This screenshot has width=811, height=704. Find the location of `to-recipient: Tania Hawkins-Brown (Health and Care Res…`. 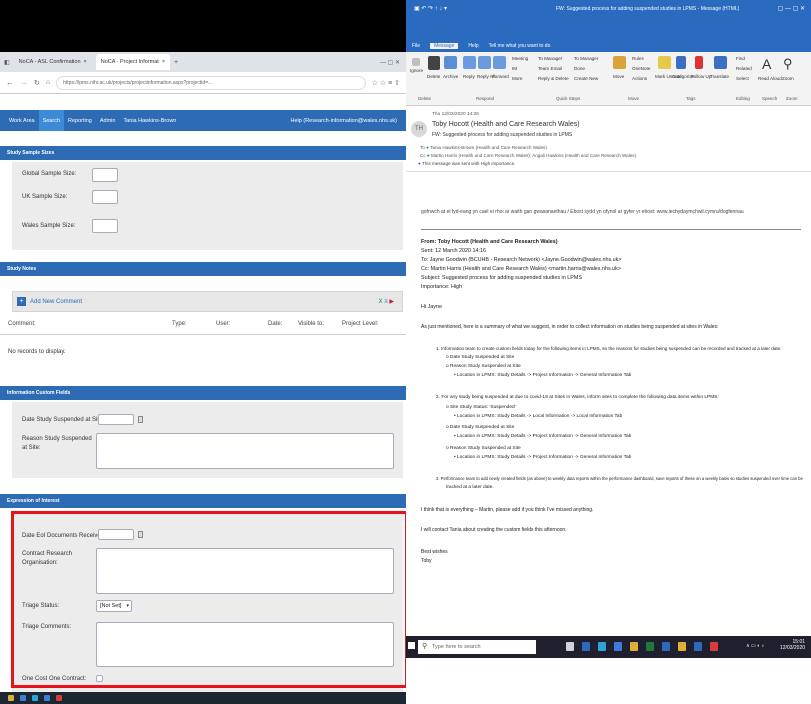

to-recipient: Tania Hawkins-Brown (Health and Care Res… is located at coordinates (488, 147).